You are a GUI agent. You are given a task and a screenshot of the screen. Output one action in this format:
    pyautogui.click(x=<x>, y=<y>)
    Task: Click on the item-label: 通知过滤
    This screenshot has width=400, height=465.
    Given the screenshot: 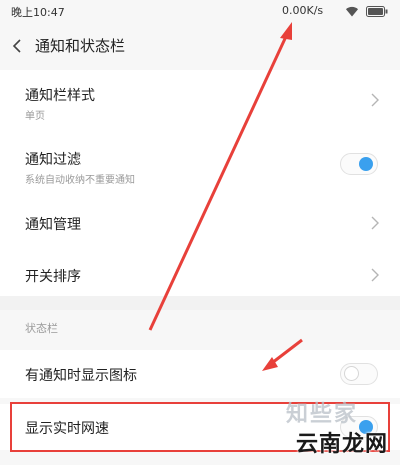 What is the action you would take?
    pyautogui.click(x=53, y=160)
    